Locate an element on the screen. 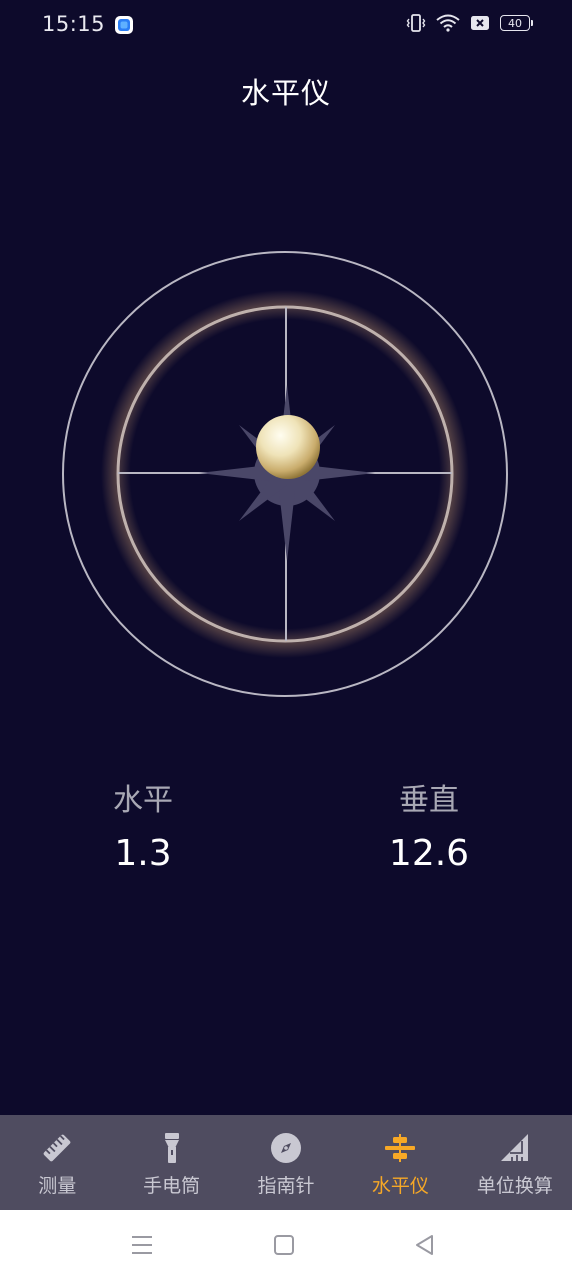 The image size is (572, 1280). tab-flashlight-label: 手电筒 is located at coordinates (172, 1186).